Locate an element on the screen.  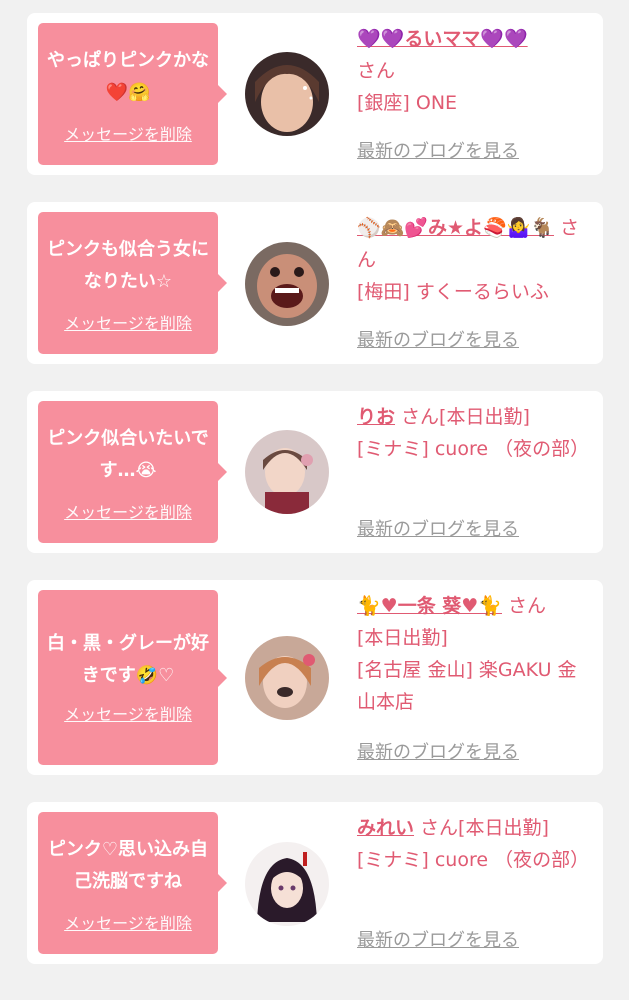
message-text: ピンク似合いたいです…😭 is located at coordinates (128, 454).